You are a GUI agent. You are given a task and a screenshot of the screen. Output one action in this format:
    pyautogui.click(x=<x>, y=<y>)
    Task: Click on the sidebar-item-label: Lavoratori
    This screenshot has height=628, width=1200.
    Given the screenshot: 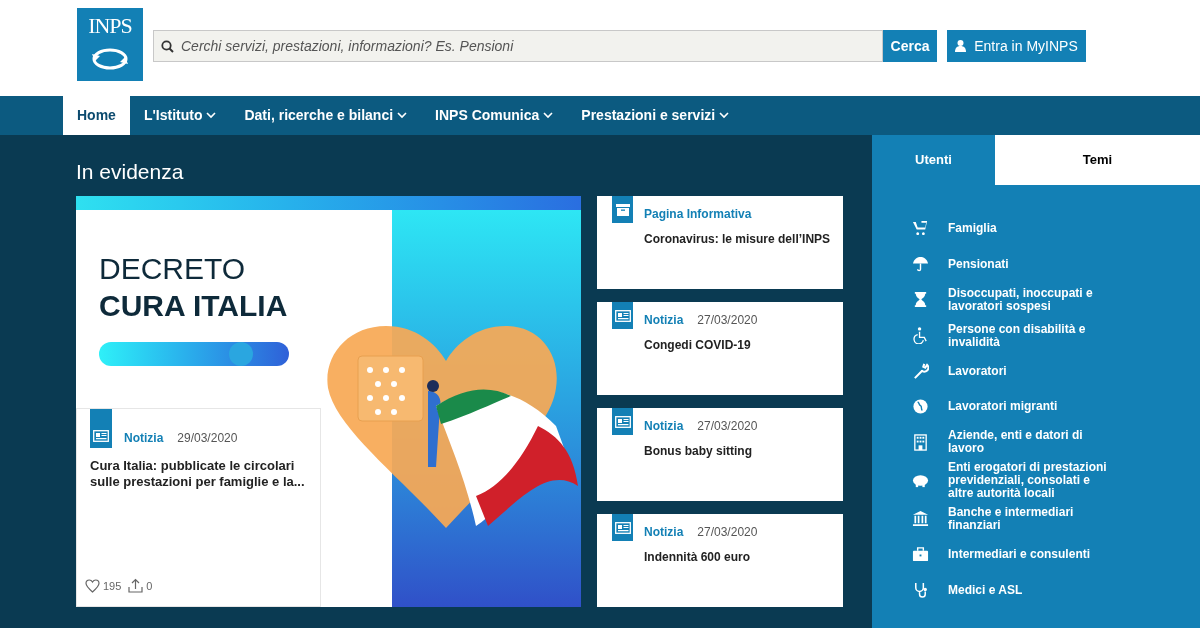 What is the action you would take?
    pyautogui.click(x=978, y=371)
    